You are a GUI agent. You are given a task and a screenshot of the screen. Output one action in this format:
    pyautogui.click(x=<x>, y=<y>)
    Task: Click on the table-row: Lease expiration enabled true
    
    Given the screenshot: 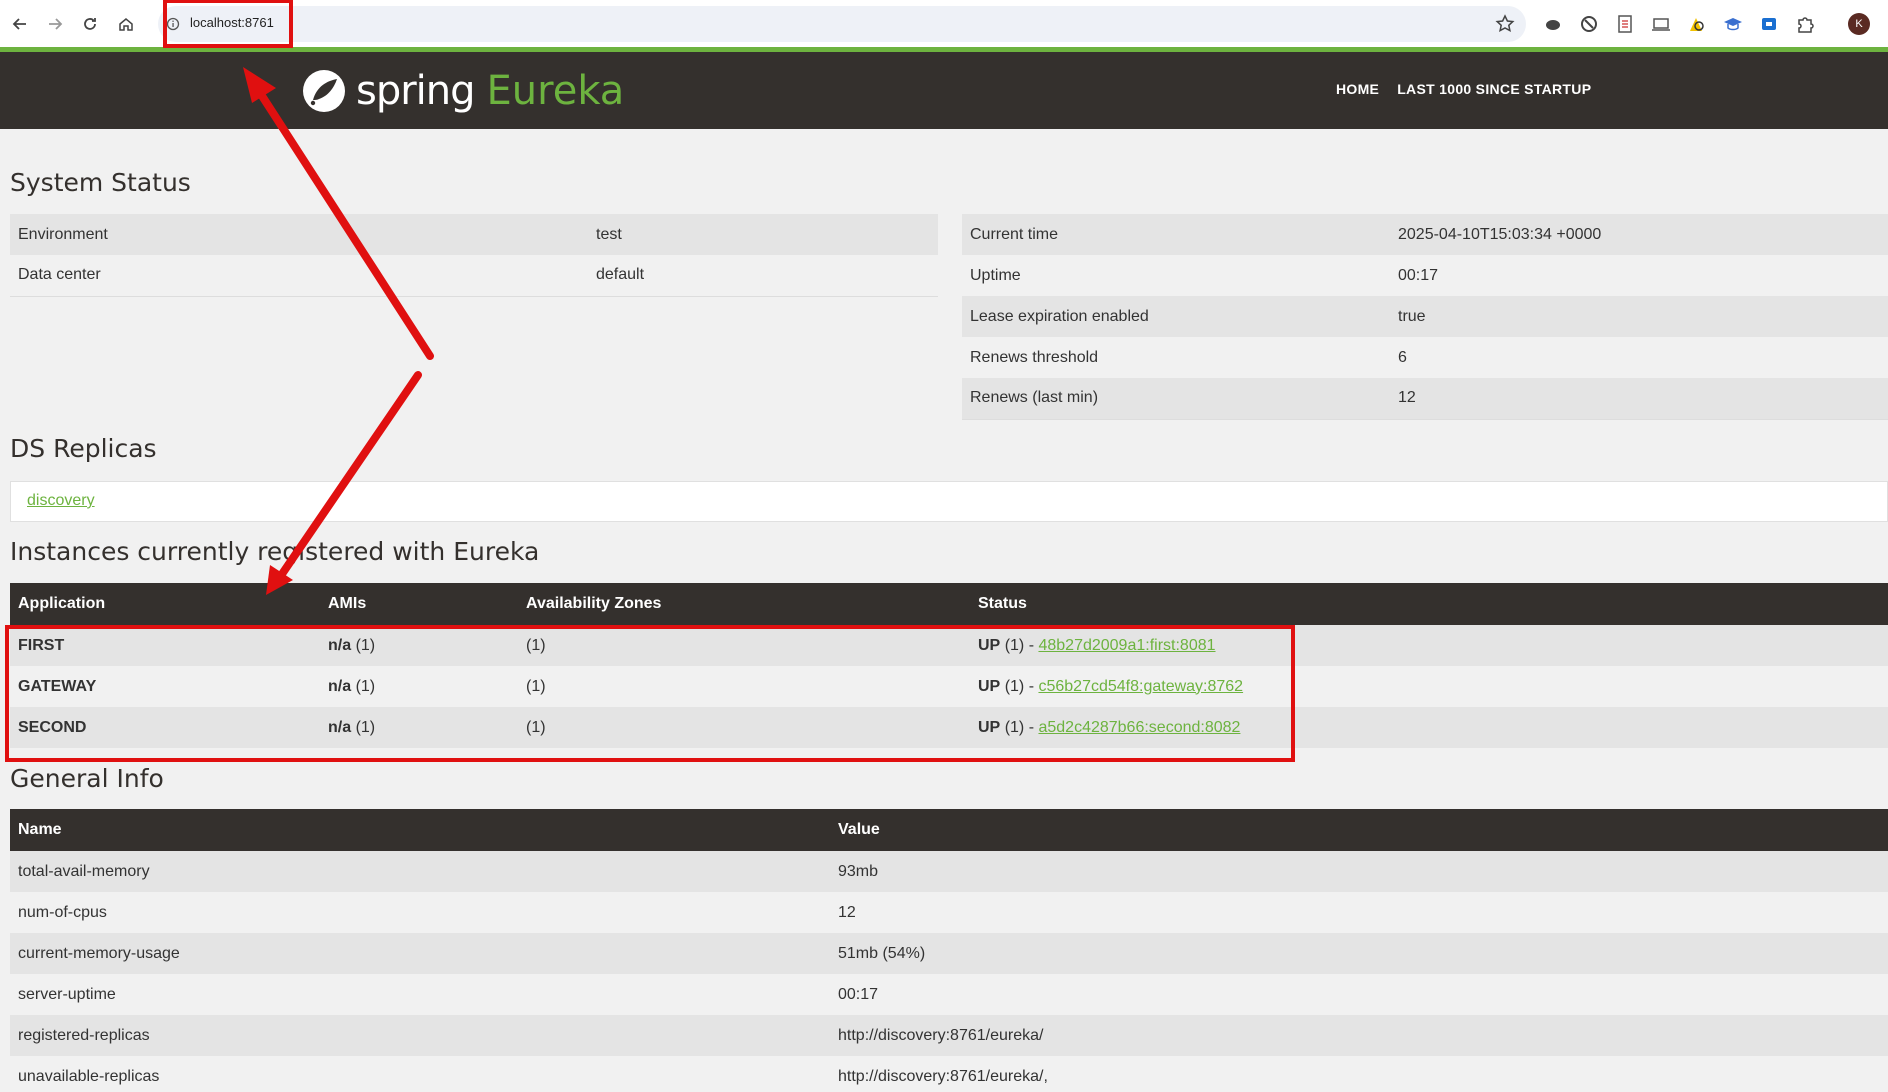 What is the action you would take?
    pyautogui.click(x=1425, y=316)
    